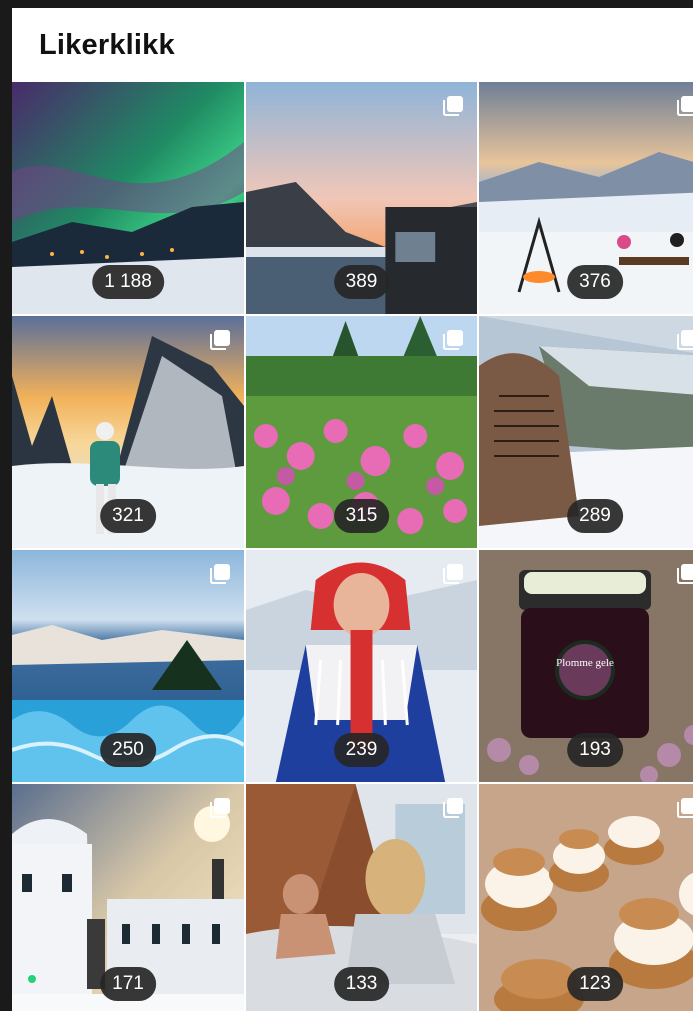  Describe the element at coordinates (595, 282) in the screenshot. I see `like-count-badge: 376` at that location.